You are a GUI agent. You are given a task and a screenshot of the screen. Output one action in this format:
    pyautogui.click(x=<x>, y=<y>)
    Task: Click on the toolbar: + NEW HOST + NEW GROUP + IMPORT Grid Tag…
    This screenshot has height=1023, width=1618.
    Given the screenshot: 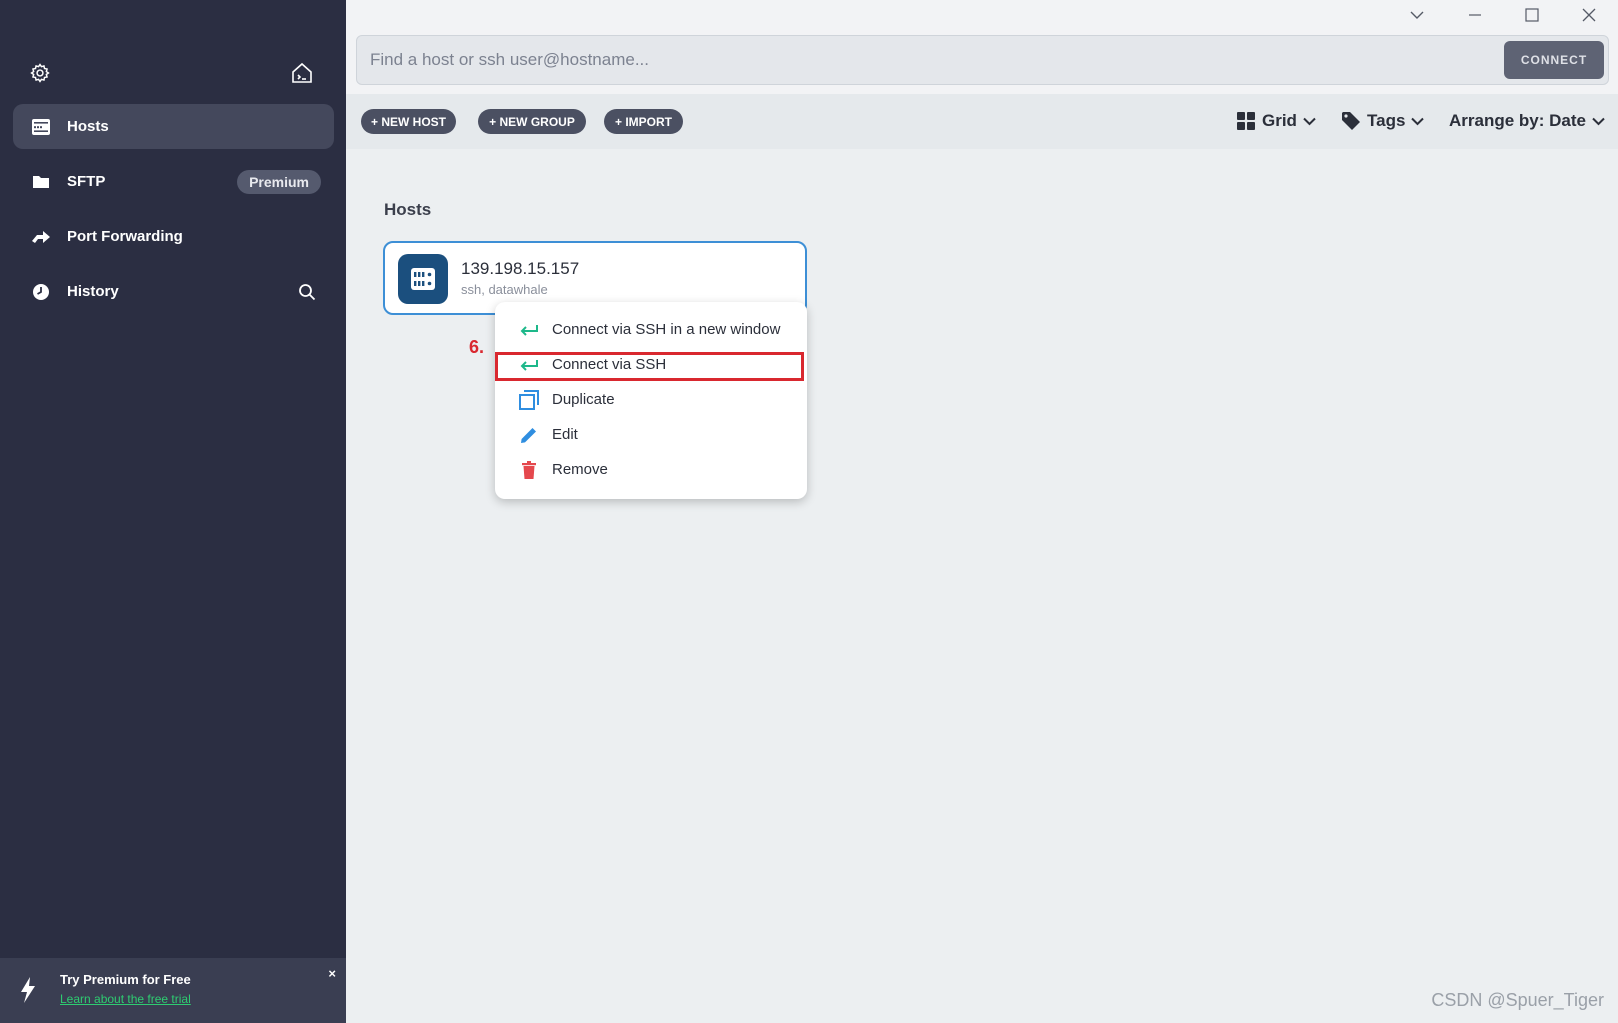 What is the action you would take?
    pyautogui.click(x=982, y=121)
    